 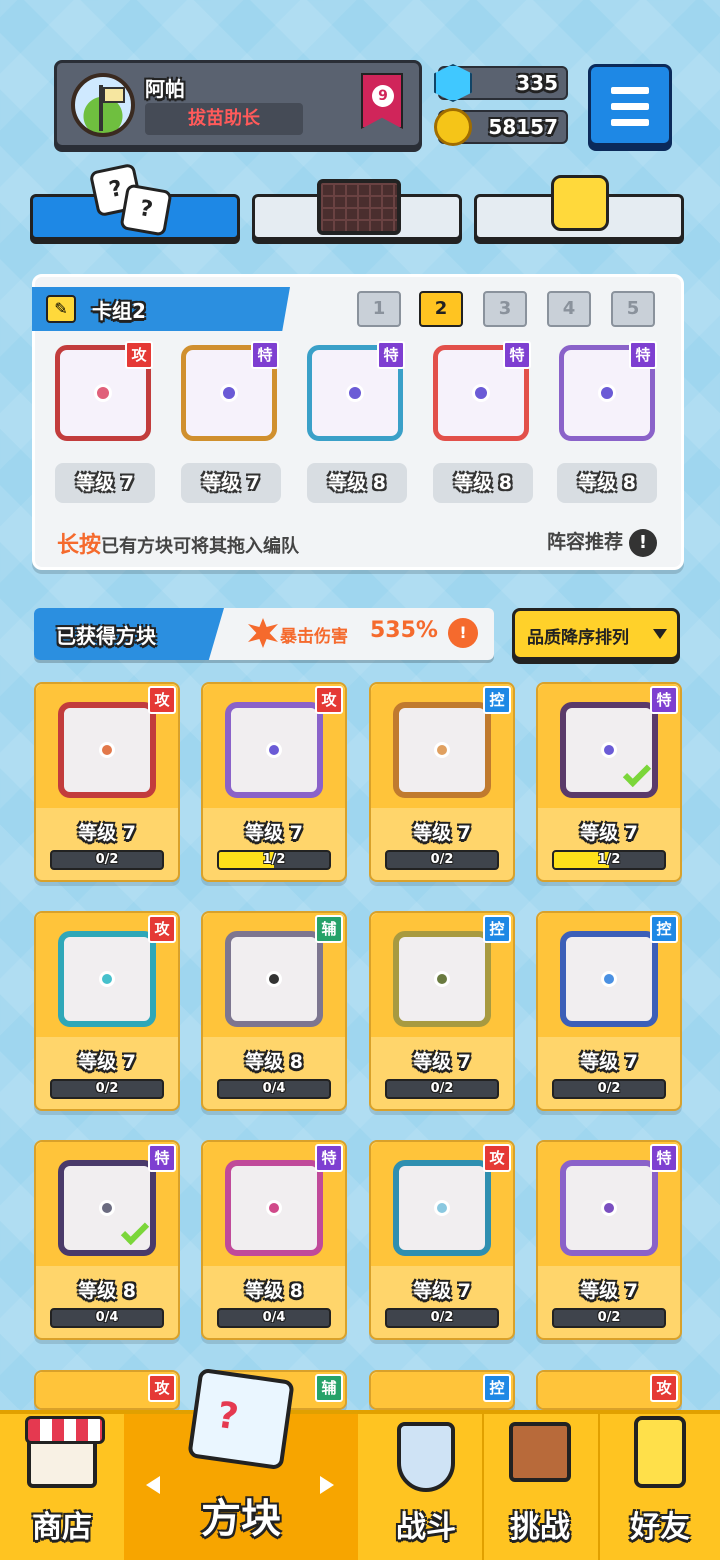 I want to click on block-card: 攻等级 7 1/2, so click(x=274, y=782).